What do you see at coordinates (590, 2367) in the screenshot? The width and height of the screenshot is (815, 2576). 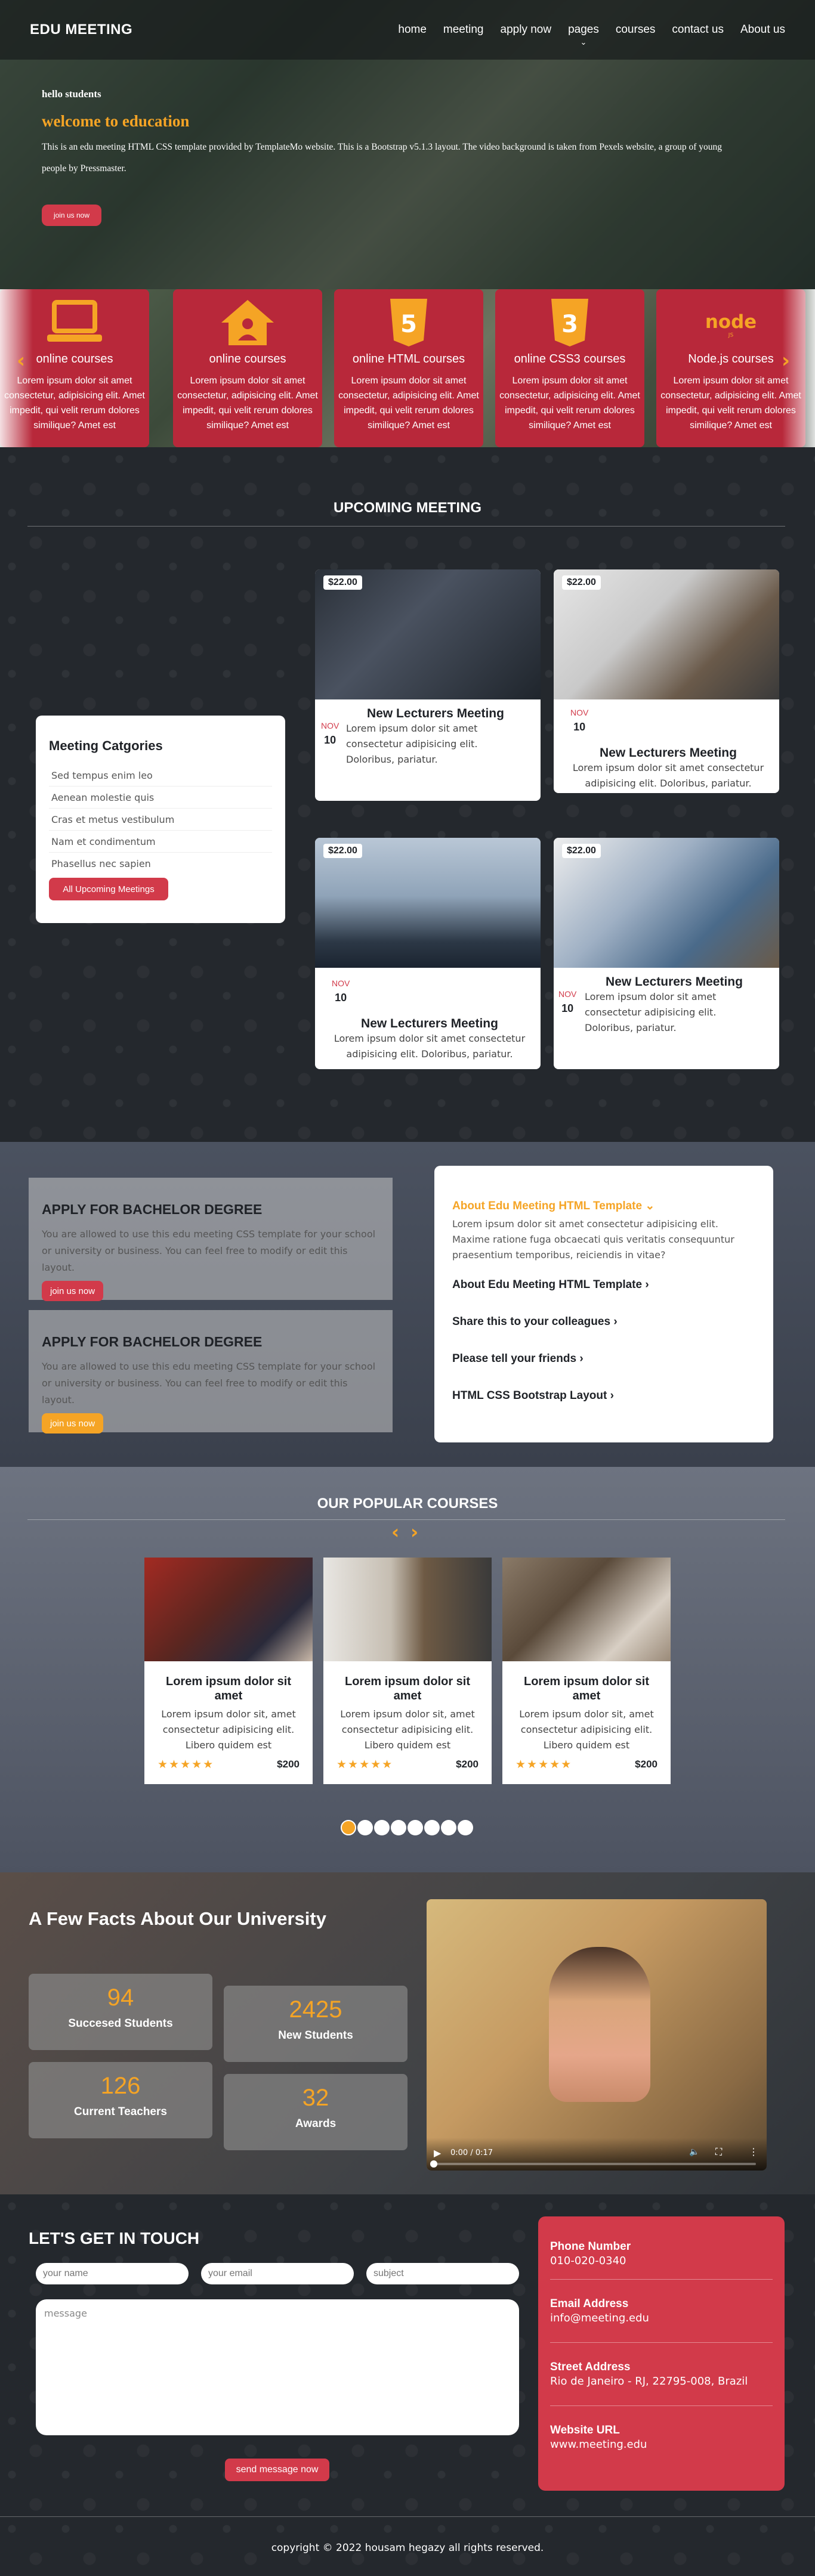 I see `info-label: Street Address` at bounding box center [590, 2367].